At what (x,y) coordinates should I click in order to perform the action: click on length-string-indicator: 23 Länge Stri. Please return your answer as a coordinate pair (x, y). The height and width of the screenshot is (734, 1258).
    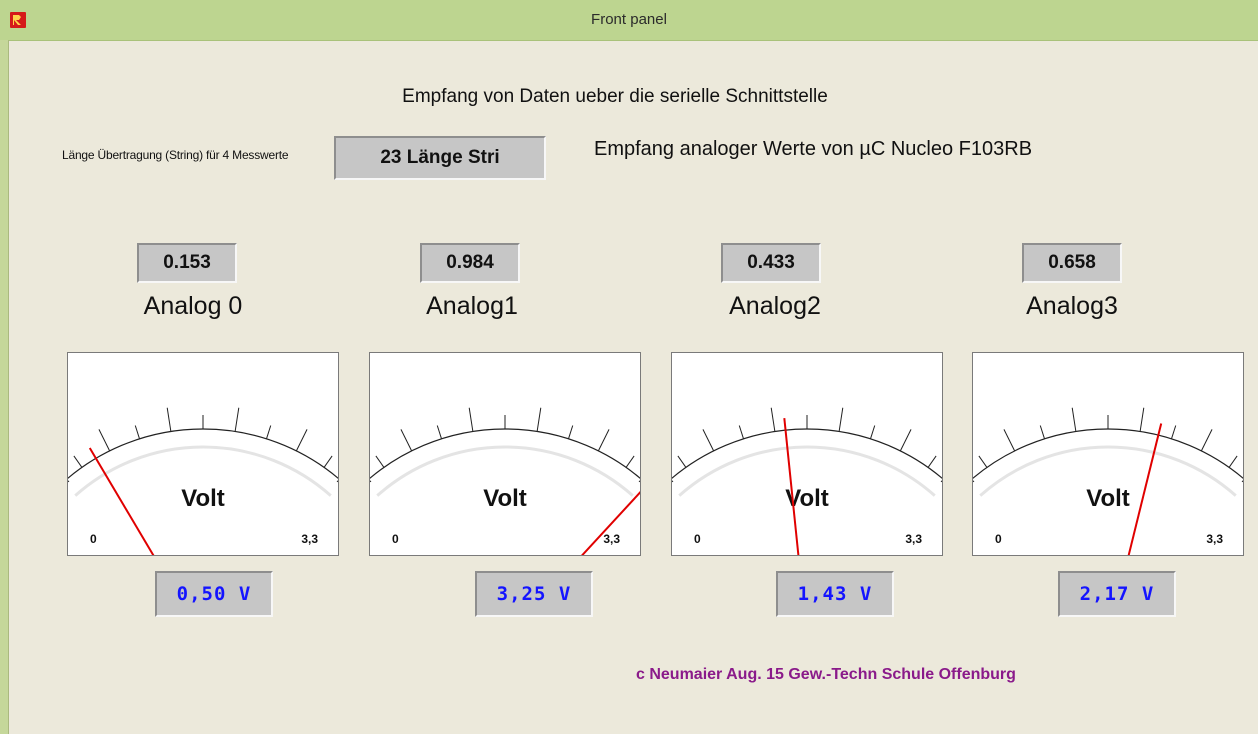
    Looking at the image, I should click on (440, 158).